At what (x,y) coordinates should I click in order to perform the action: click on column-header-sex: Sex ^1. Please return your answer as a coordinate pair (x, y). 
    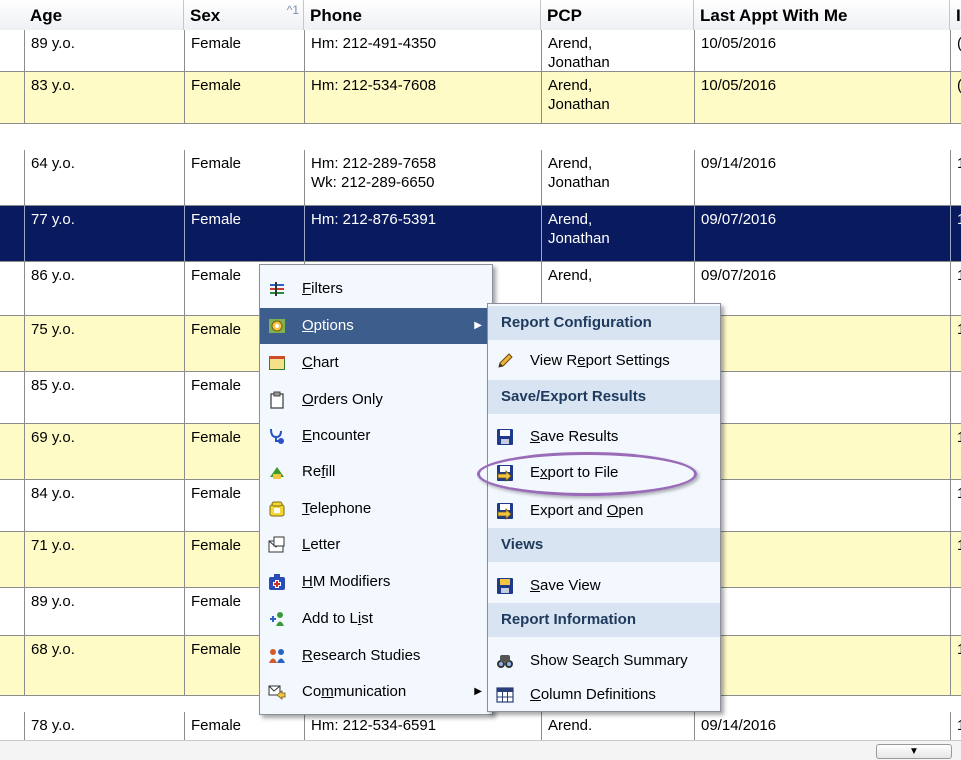
    Looking at the image, I should click on (244, 15).